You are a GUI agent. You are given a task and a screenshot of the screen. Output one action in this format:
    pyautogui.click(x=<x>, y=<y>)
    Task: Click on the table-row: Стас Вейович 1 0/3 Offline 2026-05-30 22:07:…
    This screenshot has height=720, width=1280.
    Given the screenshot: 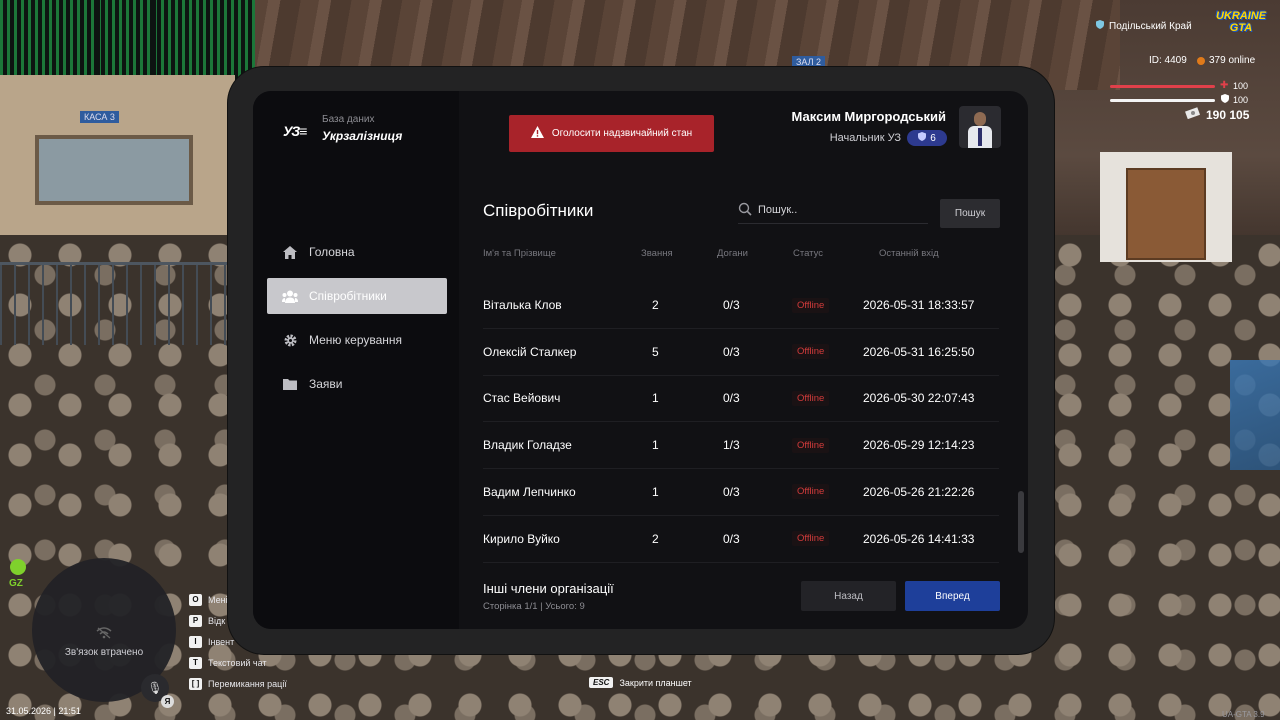 What is the action you would take?
    pyautogui.click(x=741, y=399)
    